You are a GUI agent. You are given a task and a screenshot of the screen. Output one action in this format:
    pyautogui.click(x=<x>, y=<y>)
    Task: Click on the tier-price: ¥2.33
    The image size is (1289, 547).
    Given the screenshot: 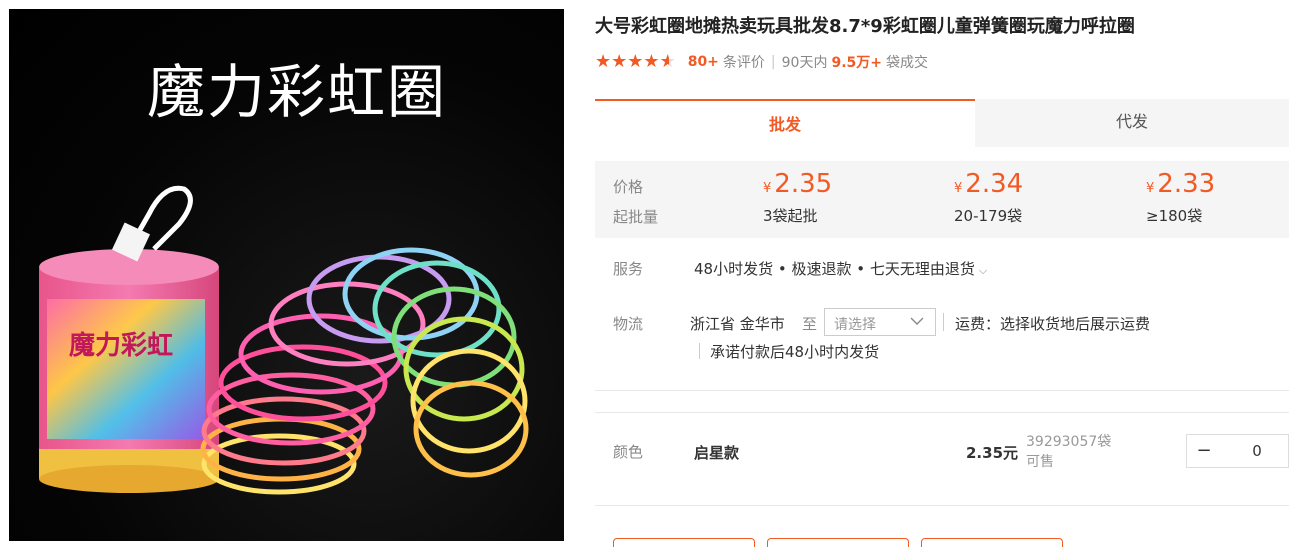 What is the action you would take?
    pyautogui.click(x=1180, y=184)
    